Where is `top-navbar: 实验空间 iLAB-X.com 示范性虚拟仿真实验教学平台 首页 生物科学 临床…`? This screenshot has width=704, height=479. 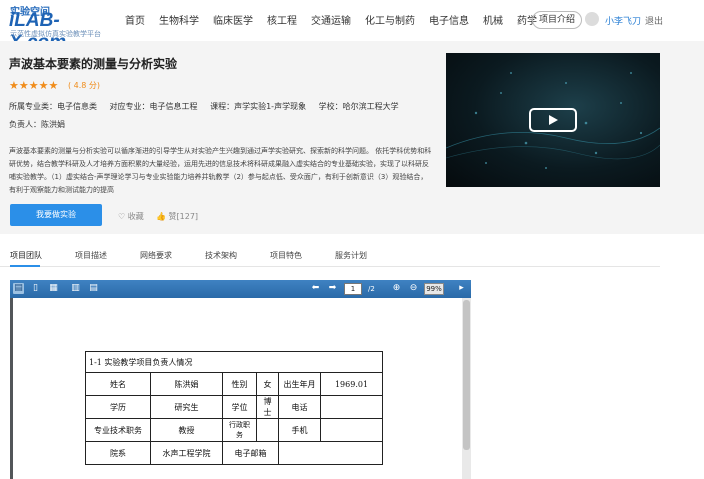
top-navbar: 实验空间 iLAB-X.com 示范性虚拟仿真实验教学平台 首页 生物科学 临床… is located at coordinates (352, 26).